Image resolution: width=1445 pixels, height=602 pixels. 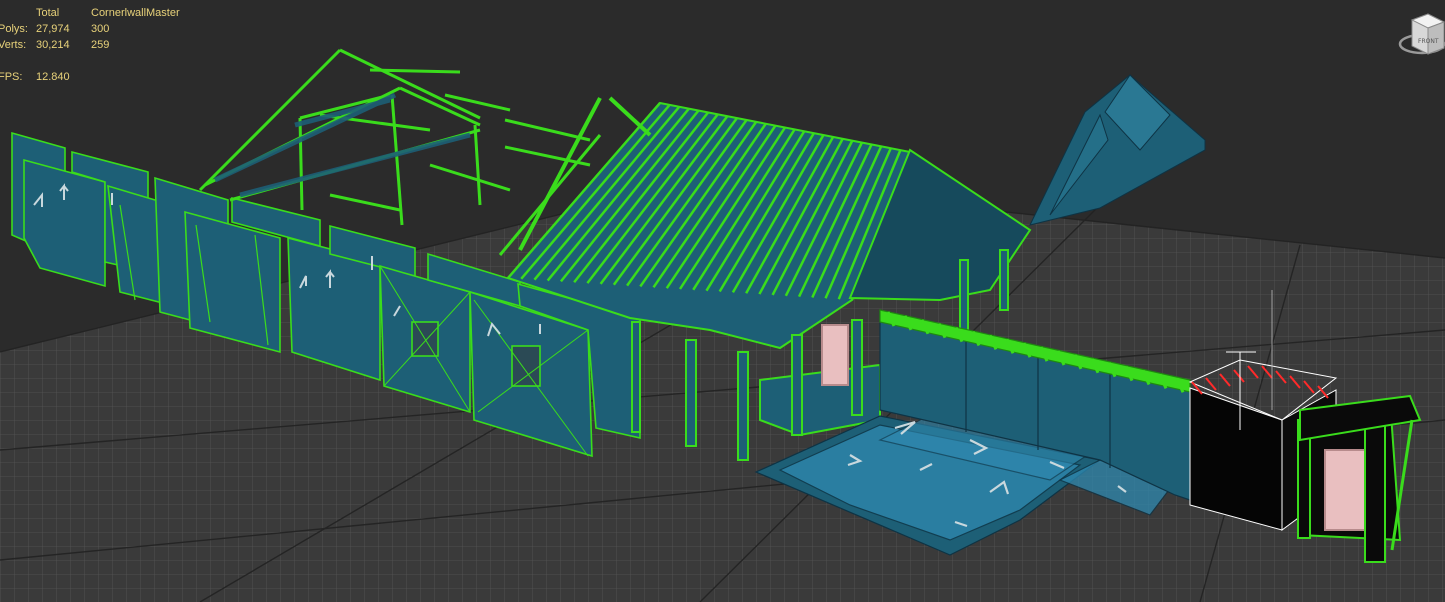 What do you see at coordinates (14, 29) in the screenshot?
I see `polys-label: Polys:` at bounding box center [14, 29].